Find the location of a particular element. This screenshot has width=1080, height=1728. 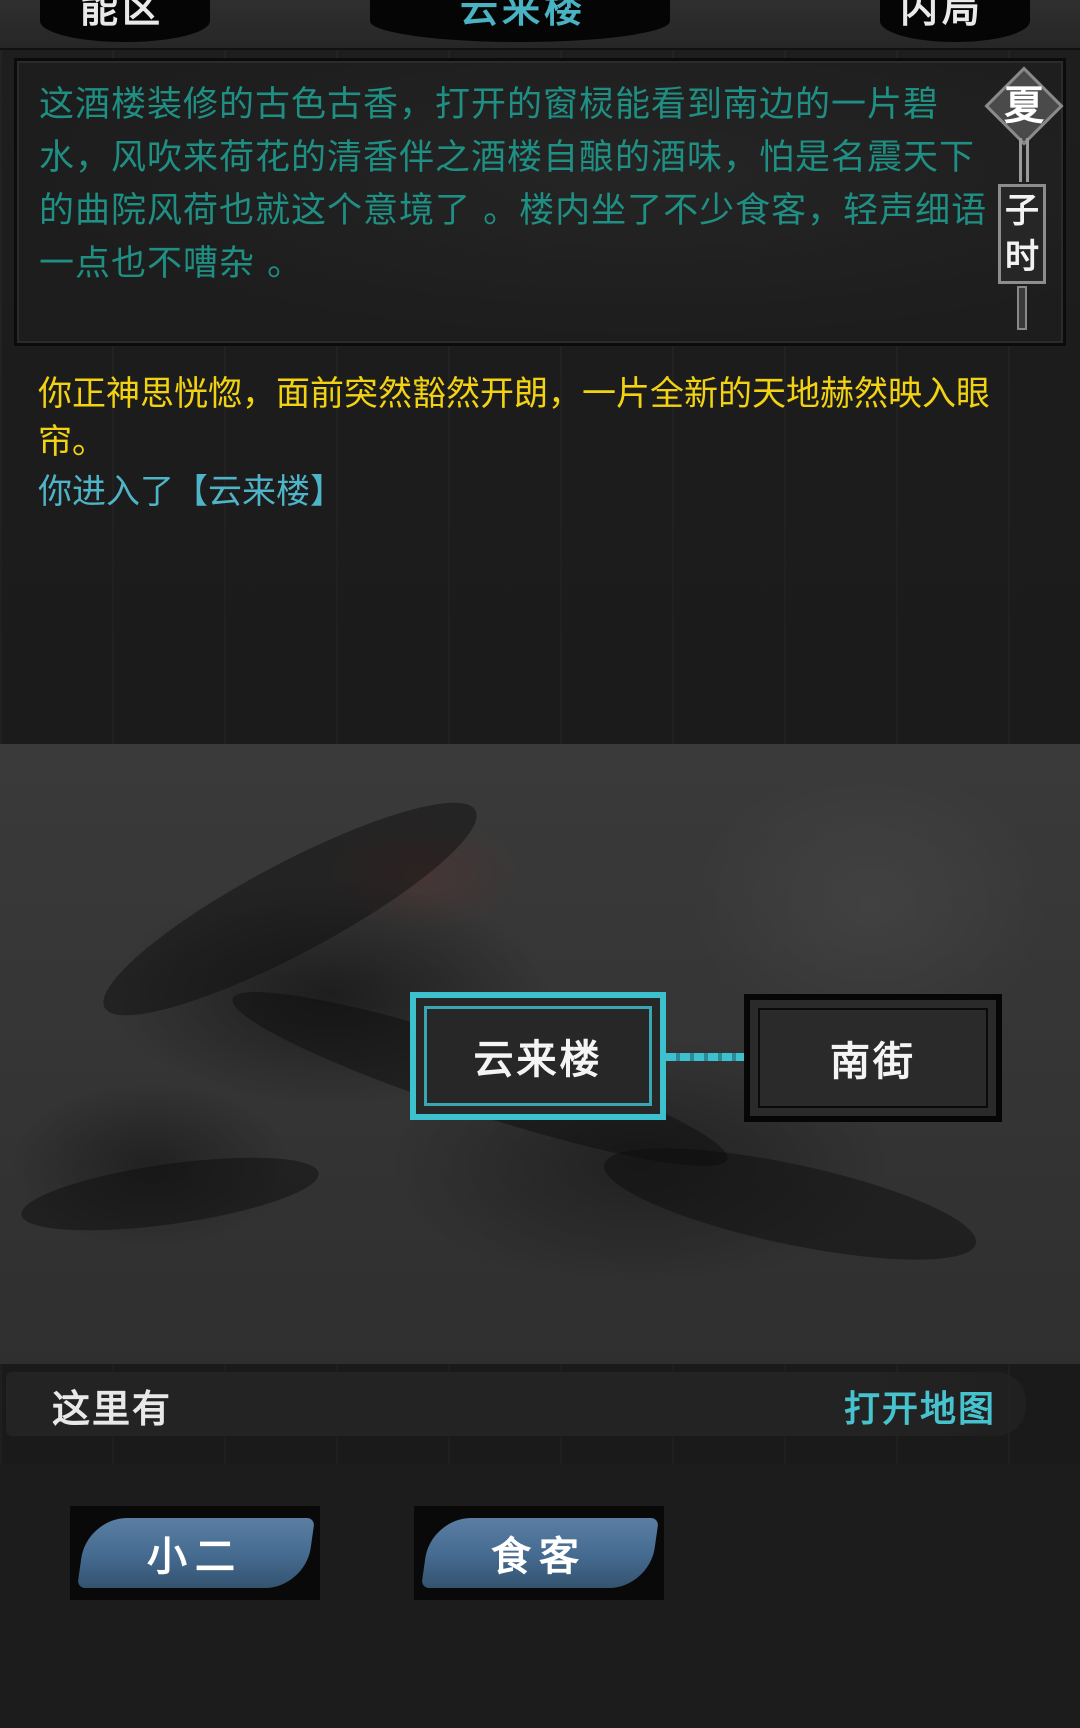

map-connector is located at coordinates (705, 1057).